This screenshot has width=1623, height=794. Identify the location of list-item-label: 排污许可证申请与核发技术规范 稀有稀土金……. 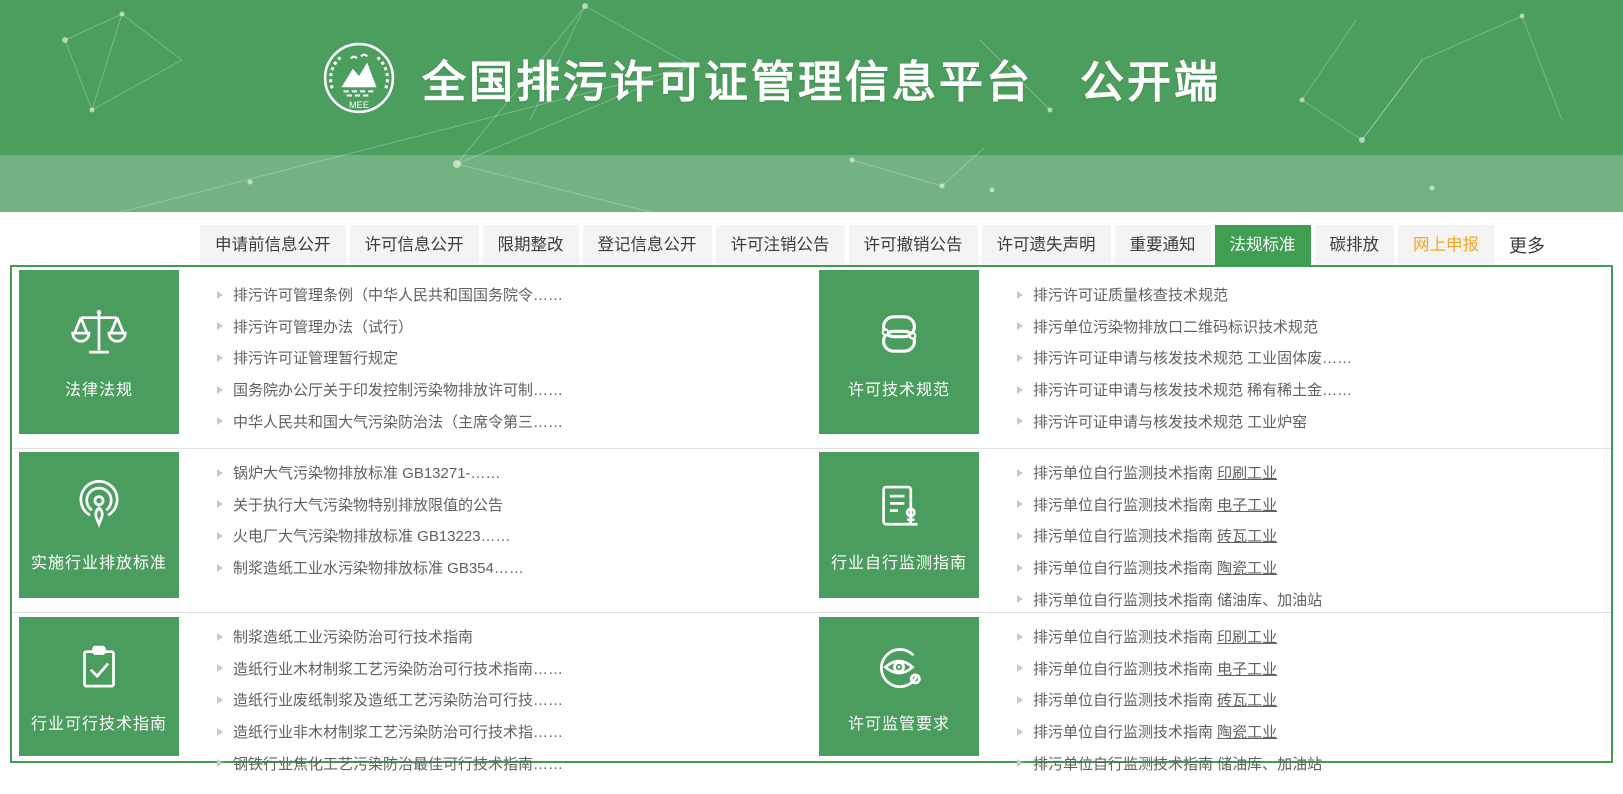
(1193, 391).